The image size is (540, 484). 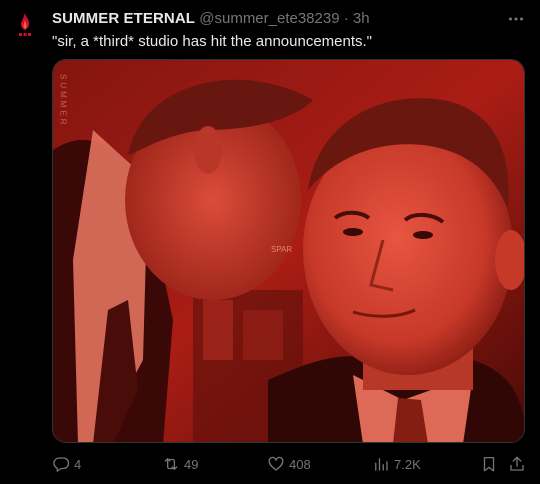 I want to click on repost-count: 49, so click(x=191, y=464).